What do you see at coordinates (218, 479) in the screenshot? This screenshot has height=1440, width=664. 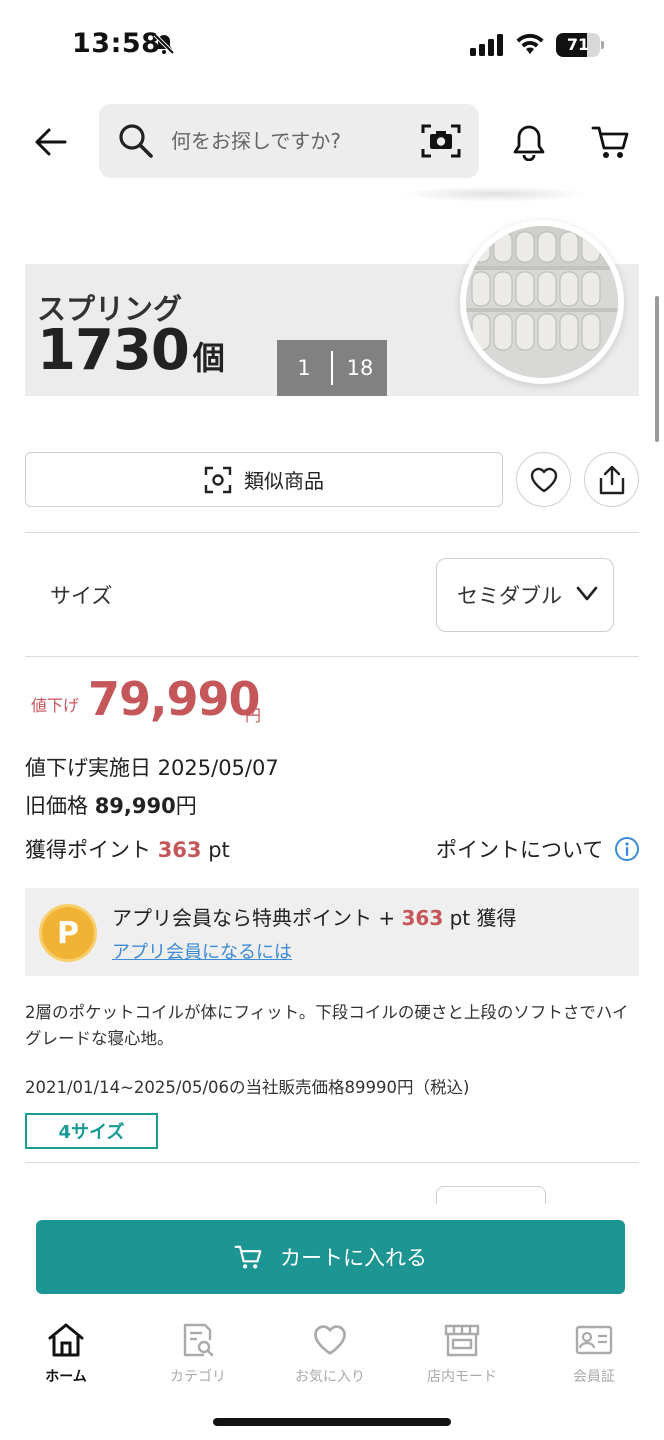 I see `scan-icon` at bounding box center [218, 479].